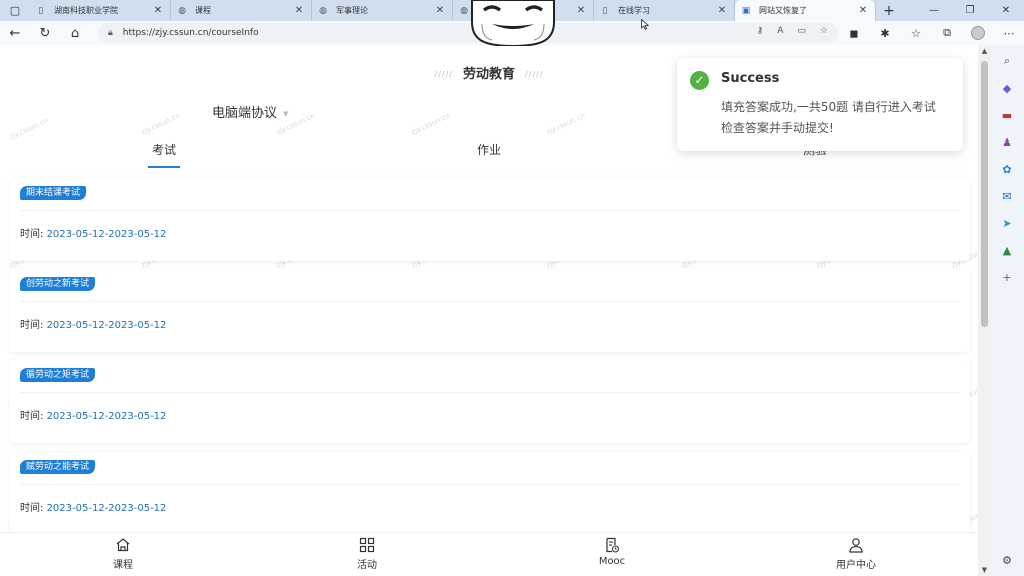  I want to click on tab-title: 网站又恢复了, so click(783, 10).